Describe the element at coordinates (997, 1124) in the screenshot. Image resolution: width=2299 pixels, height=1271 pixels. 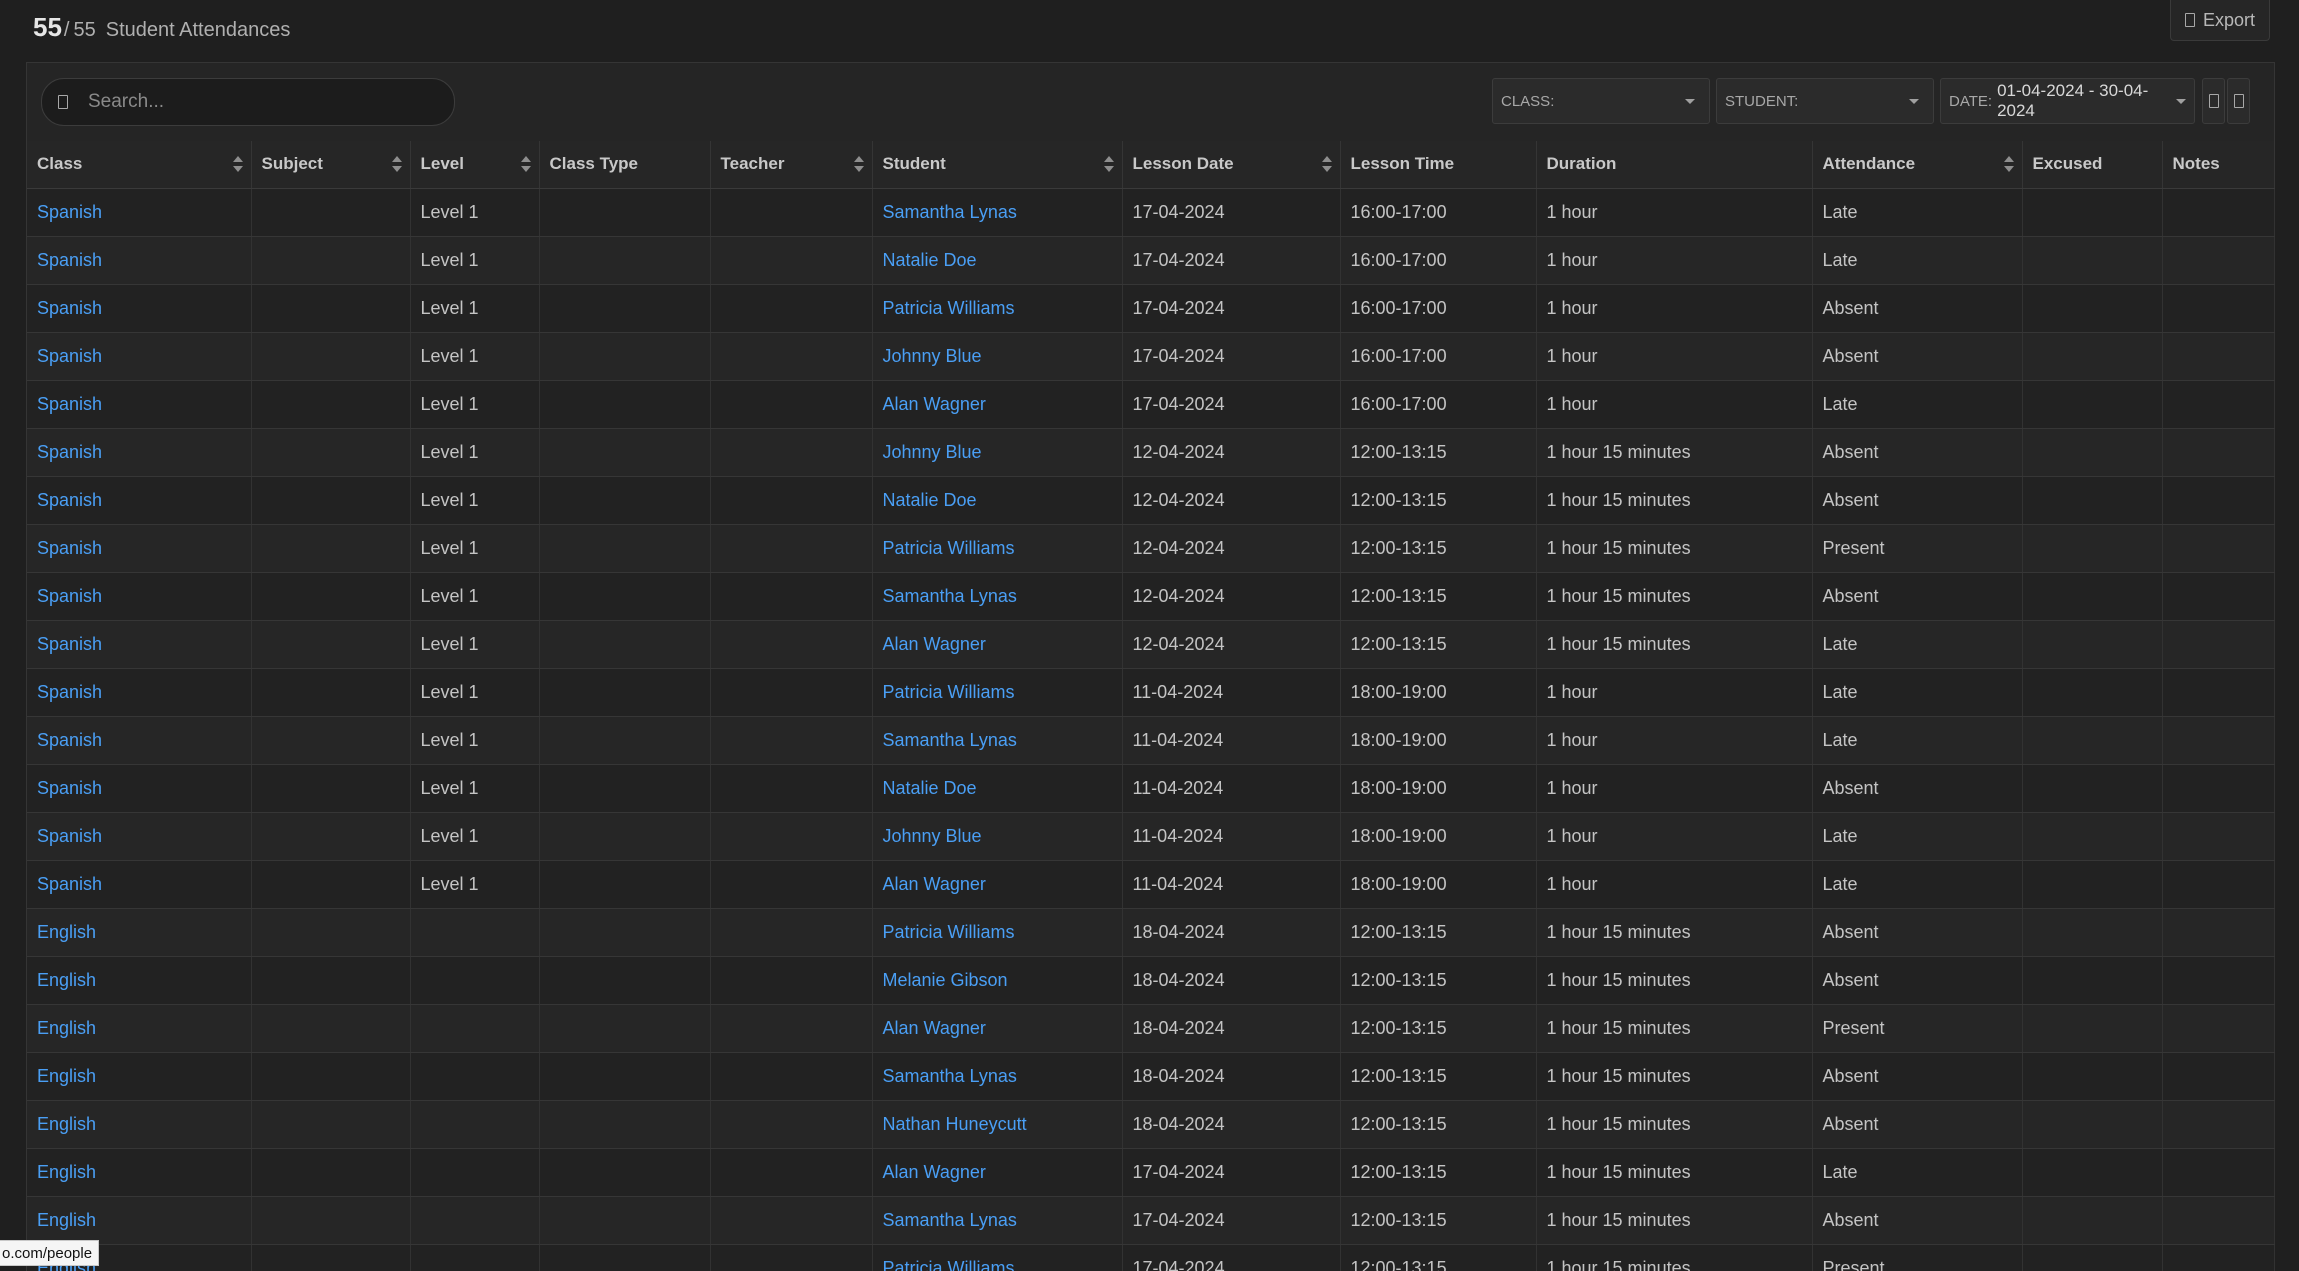
I see `student-cell: Nathan Huneycutt` at that location.